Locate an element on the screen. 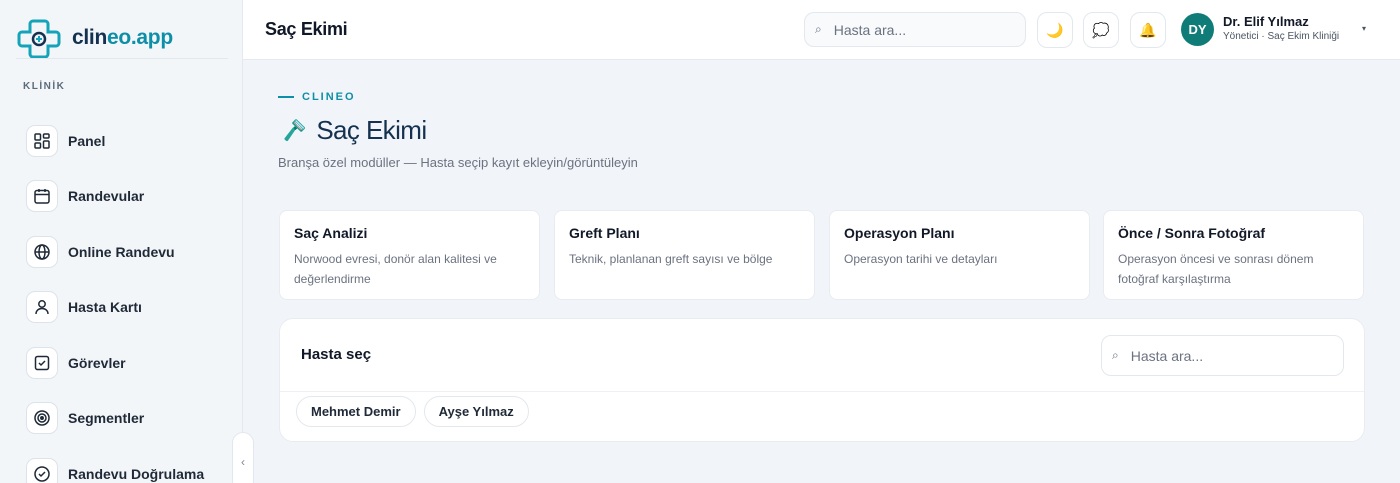 This screenshot has width=1400, height=483. brand-logo: clineo.app is located at coordinates (94, 38).